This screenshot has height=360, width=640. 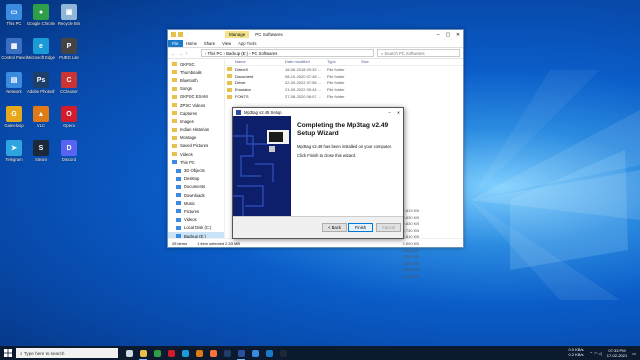 I want to click on cancel-button: Cancel, so click(x=388, y=227).